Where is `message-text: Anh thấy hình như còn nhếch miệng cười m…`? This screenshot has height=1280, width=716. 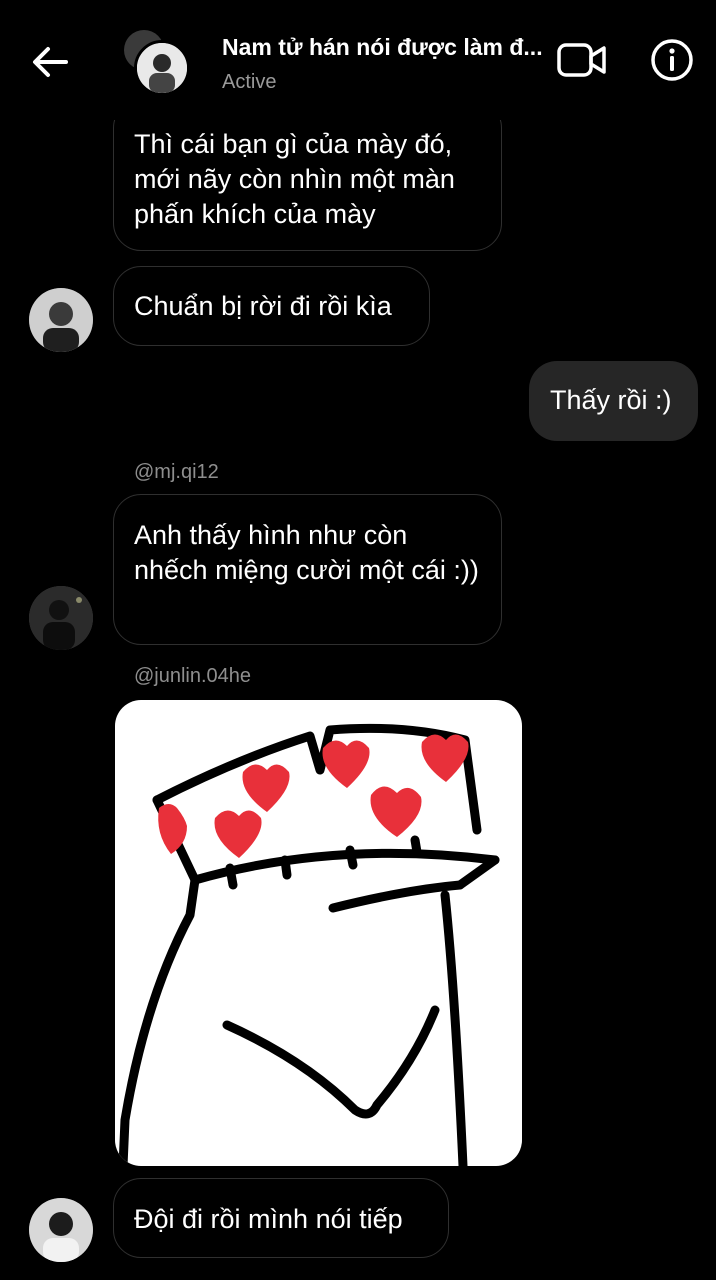
message-text: Anh thấy hình như còn nhếch miệng cười m… is located at coordinates (306, 552).